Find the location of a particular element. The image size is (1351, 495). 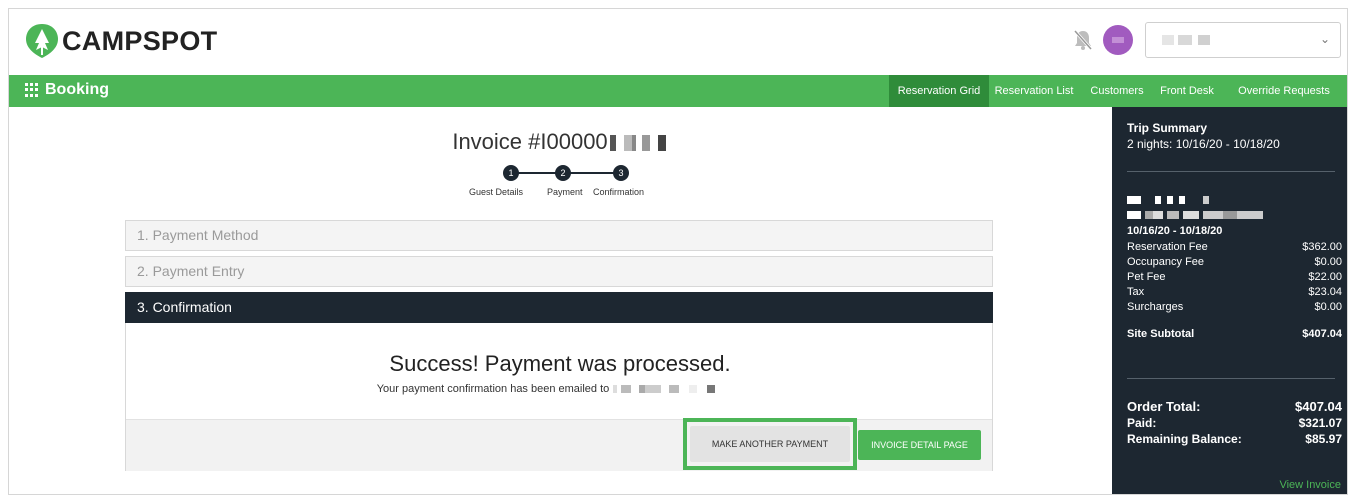

fee-row-pet: Pet Fee $22.00 is located at coordinates (1234, 277).